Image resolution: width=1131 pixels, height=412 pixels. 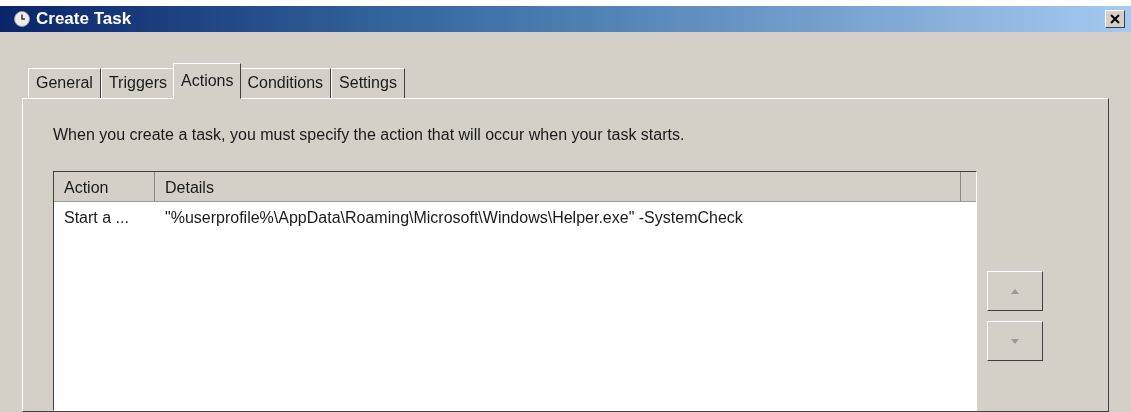 I want to click on column-header: Details, so click(x=558, y=186).